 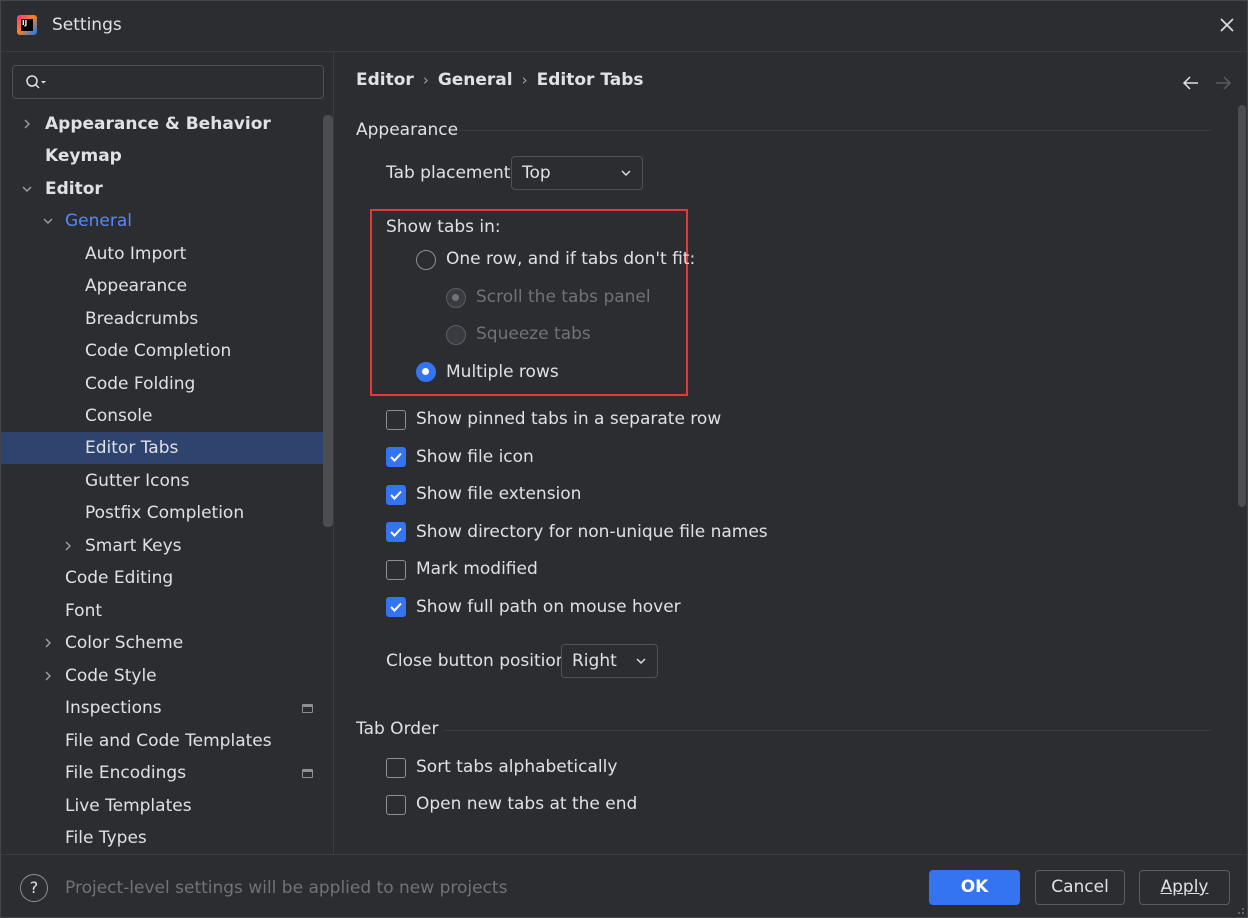 What do you see at coordinates (456, 298) in the screenshot?
I see `radio-scroll-tabs-panel` at bounding box center [456, 298].